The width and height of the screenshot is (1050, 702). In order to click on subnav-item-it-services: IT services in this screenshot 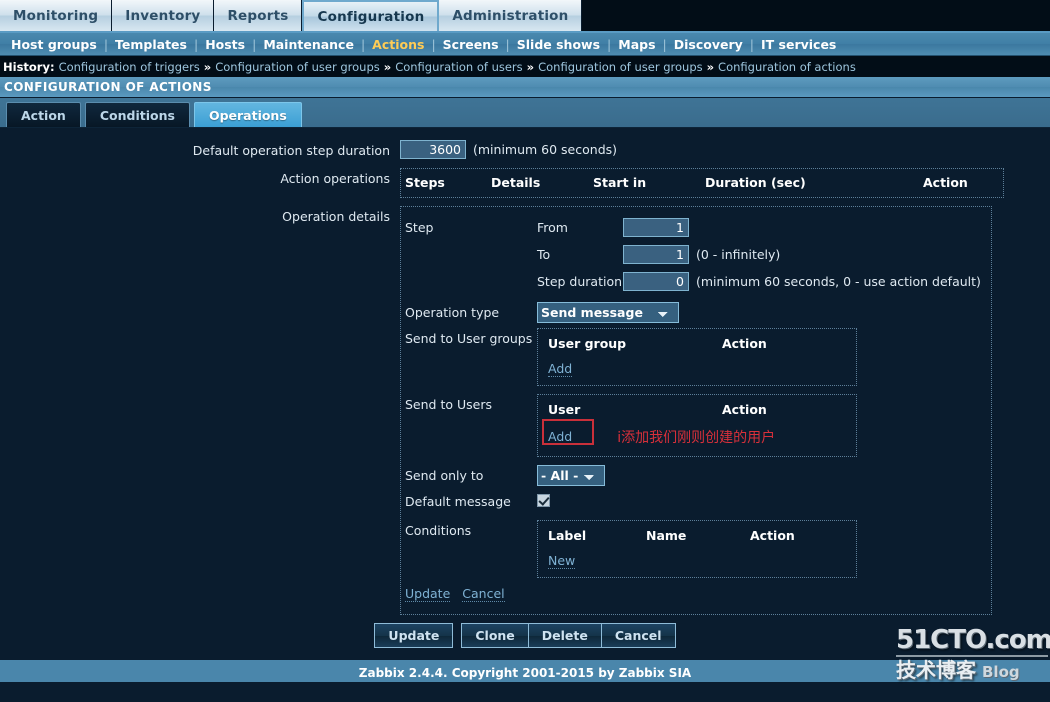, I will do `click(798, 44)`.